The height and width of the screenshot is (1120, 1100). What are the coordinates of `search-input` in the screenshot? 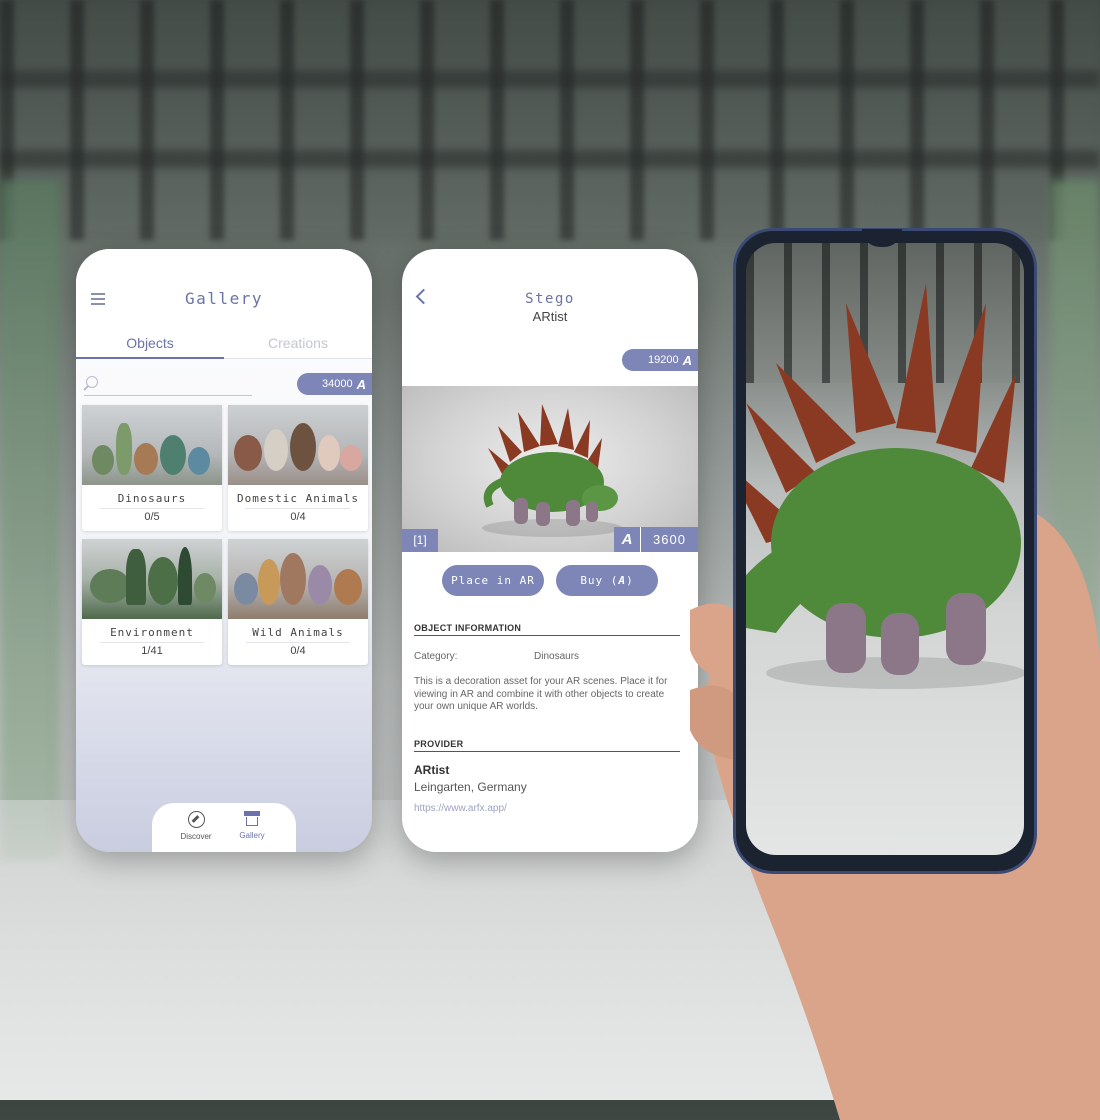 It's located at (168, 384).